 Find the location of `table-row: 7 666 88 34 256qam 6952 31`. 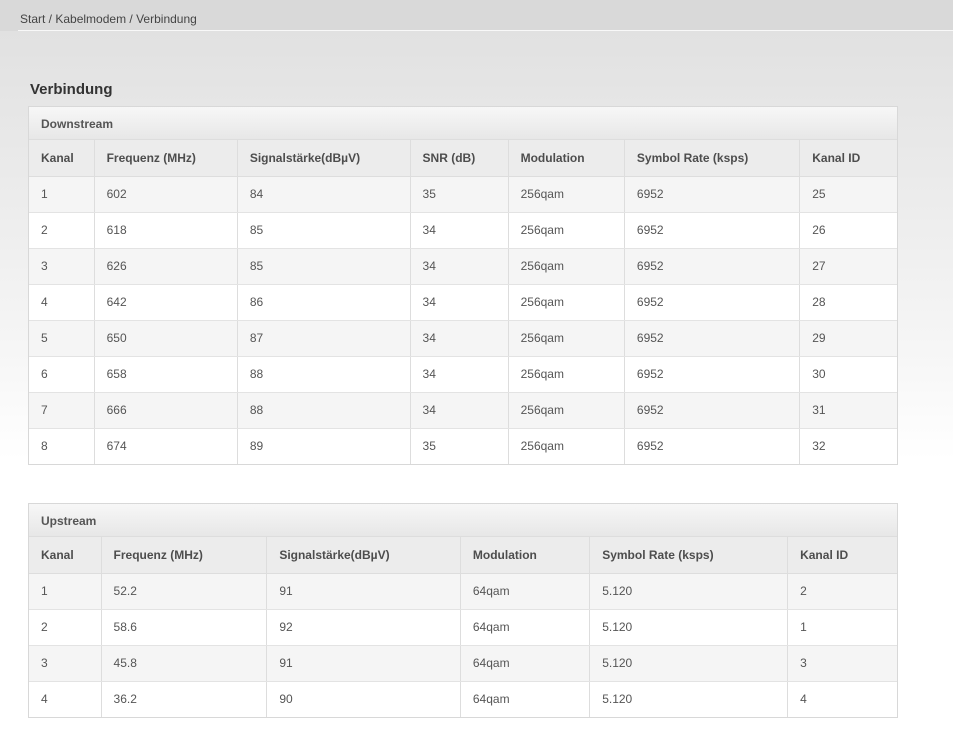

table-row: 7 666 88 34 256qam 6952 31 is located at coordinates (463, 410).